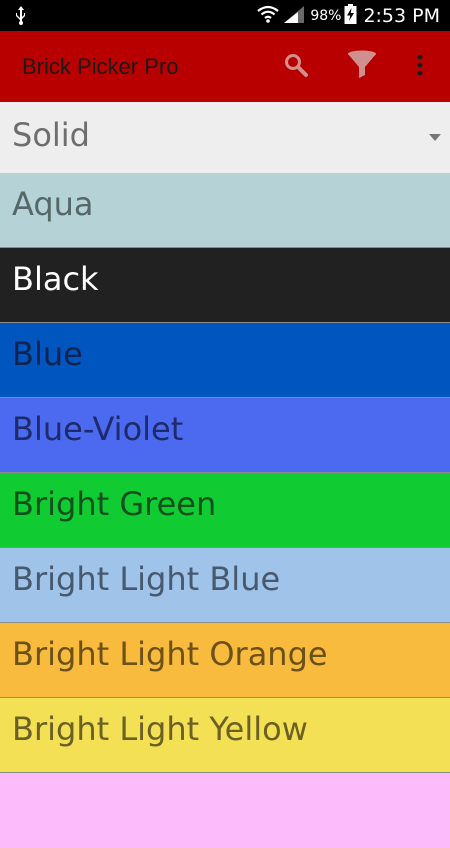 This screenshot has height=848, width=450. I want to click on color-name: Bright Light Orange, so click(170, 654).